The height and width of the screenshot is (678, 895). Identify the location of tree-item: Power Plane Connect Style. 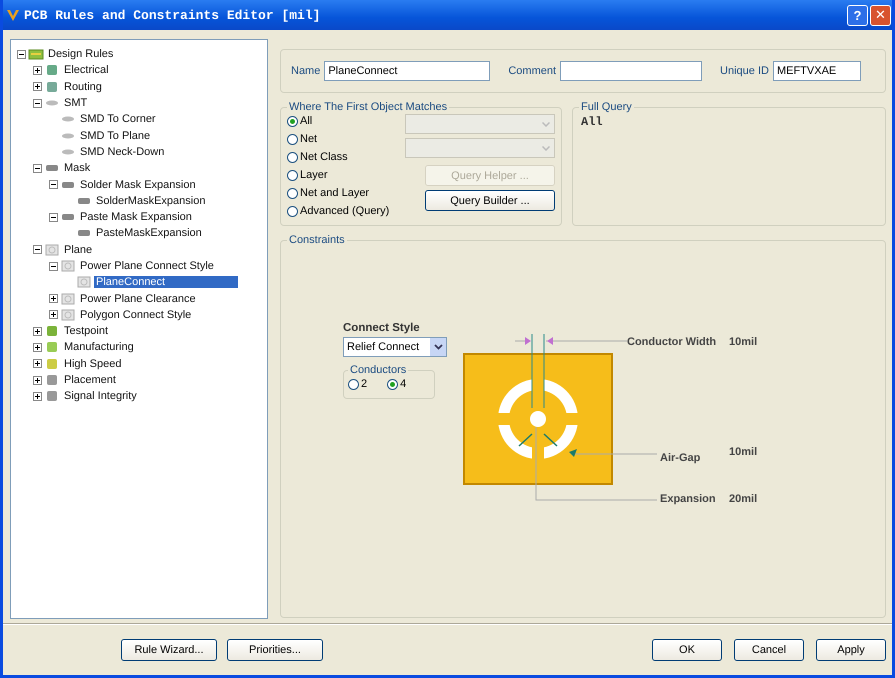
(147, 266).